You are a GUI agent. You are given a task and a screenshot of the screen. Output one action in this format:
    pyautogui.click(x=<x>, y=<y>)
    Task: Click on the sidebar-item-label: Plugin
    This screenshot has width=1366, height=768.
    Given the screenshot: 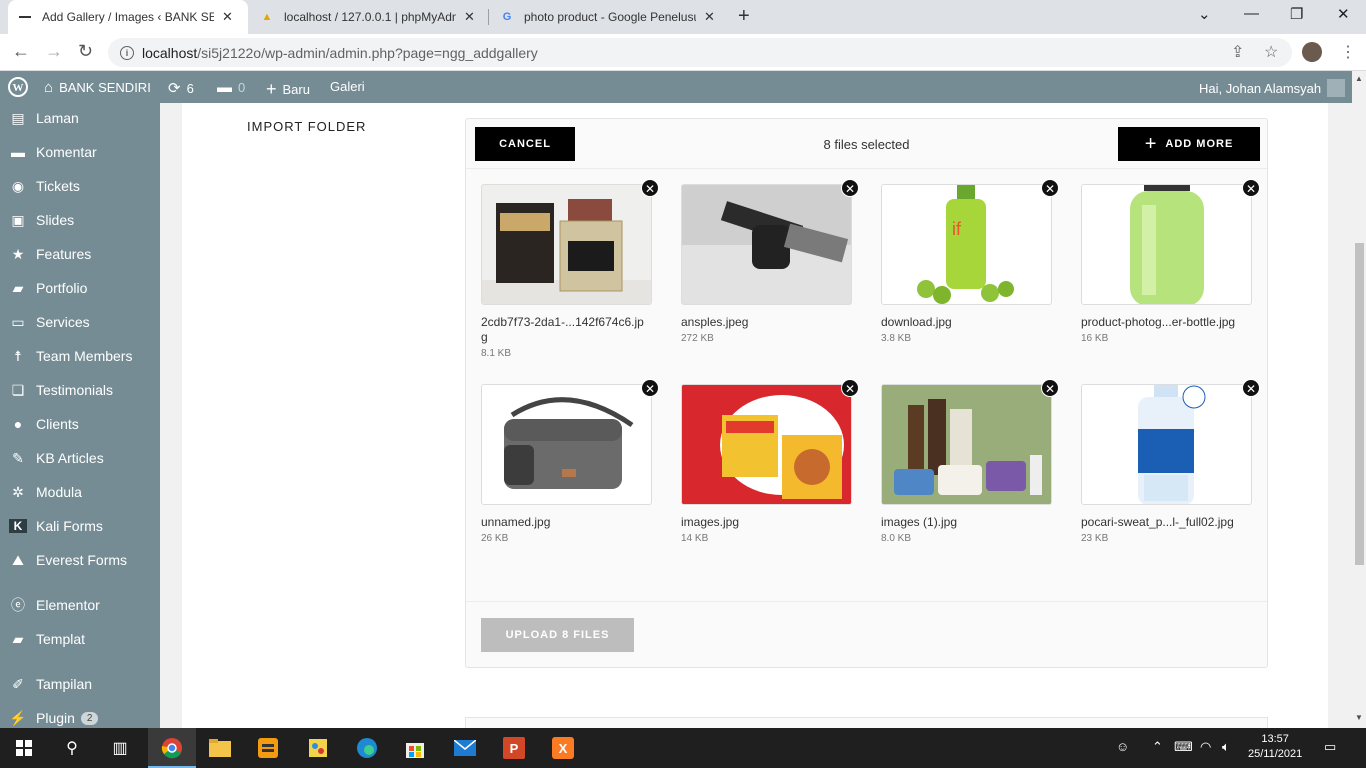 What is the action you would take?
    pyautogui.click(x=55, y=718)
    